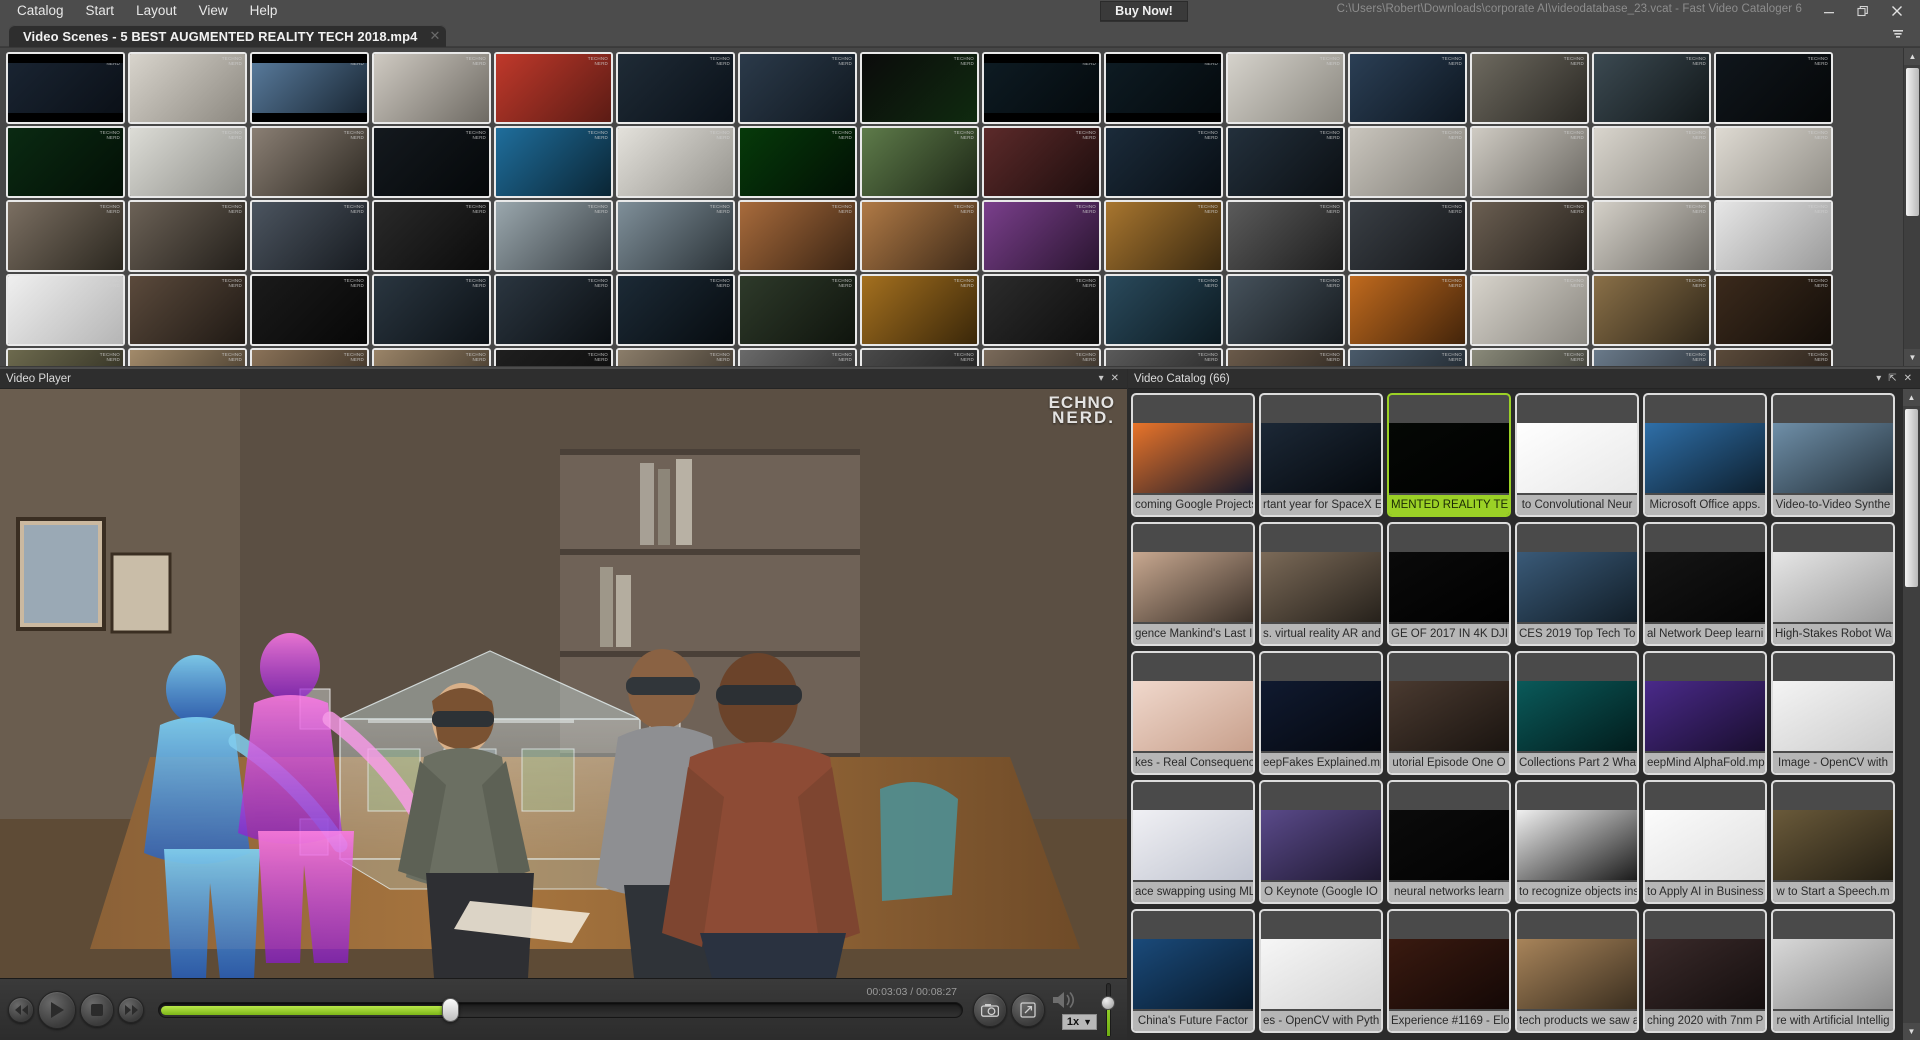 The height and width of the screenshot is (1040, 1920). What do you see at coordinates (40, 11) in the screenshot?
I see `menu-item-catalog: Catalog` at bounding box center [40, 11].